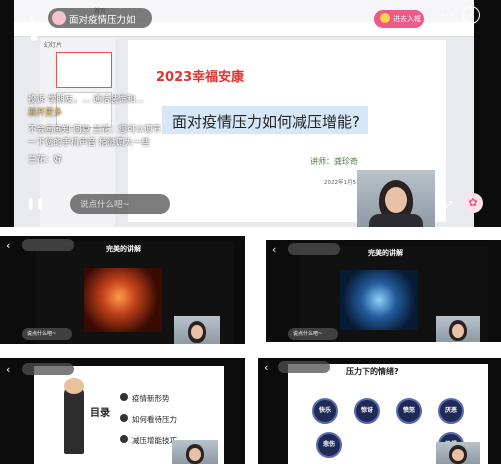 The image size is (501, 464). I want to click on emotion-circle: 悲伤, so click(329, 445).